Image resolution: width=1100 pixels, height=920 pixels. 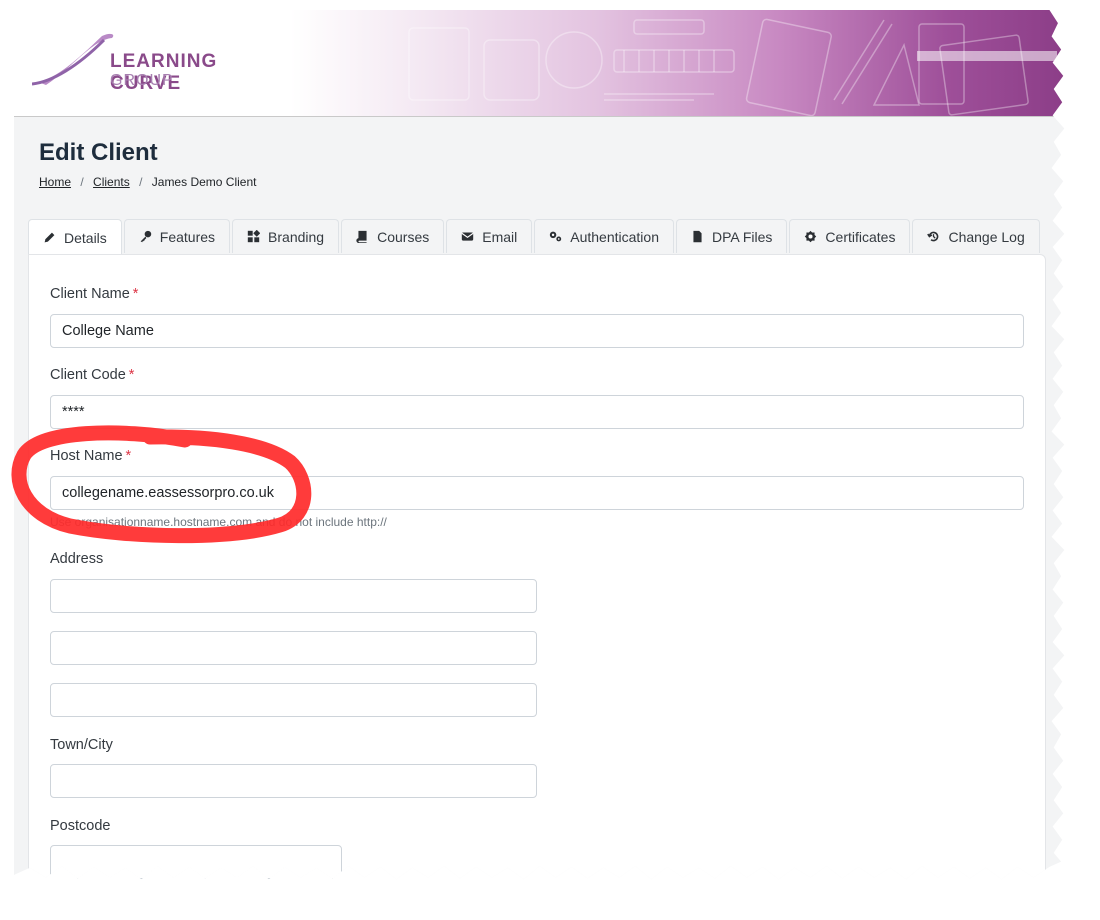 What do you see at coordinates (537, 493) in the screenshot?
I see `host-name-input` at bounding box center [537, 493].